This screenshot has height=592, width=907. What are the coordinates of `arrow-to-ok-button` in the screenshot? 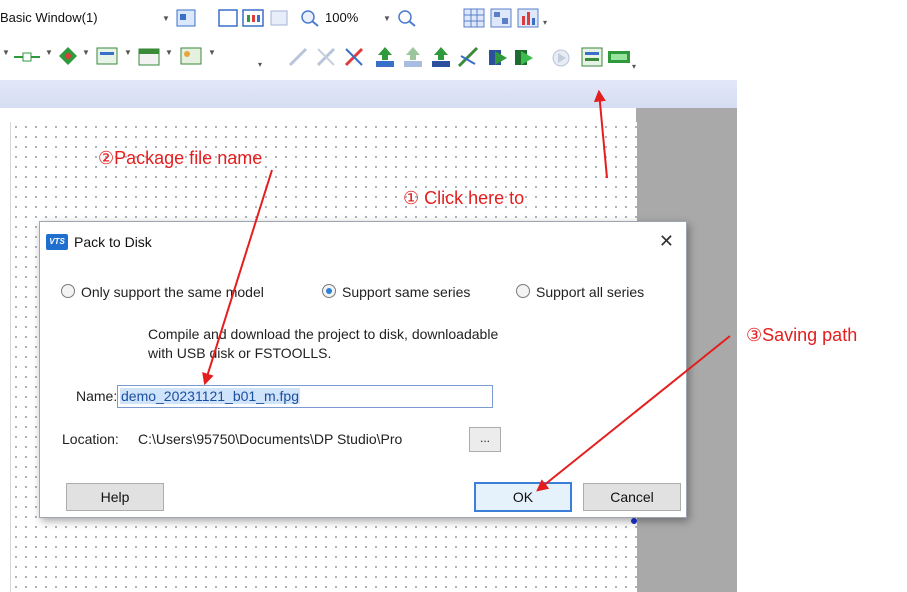 It's located at (633, 413).